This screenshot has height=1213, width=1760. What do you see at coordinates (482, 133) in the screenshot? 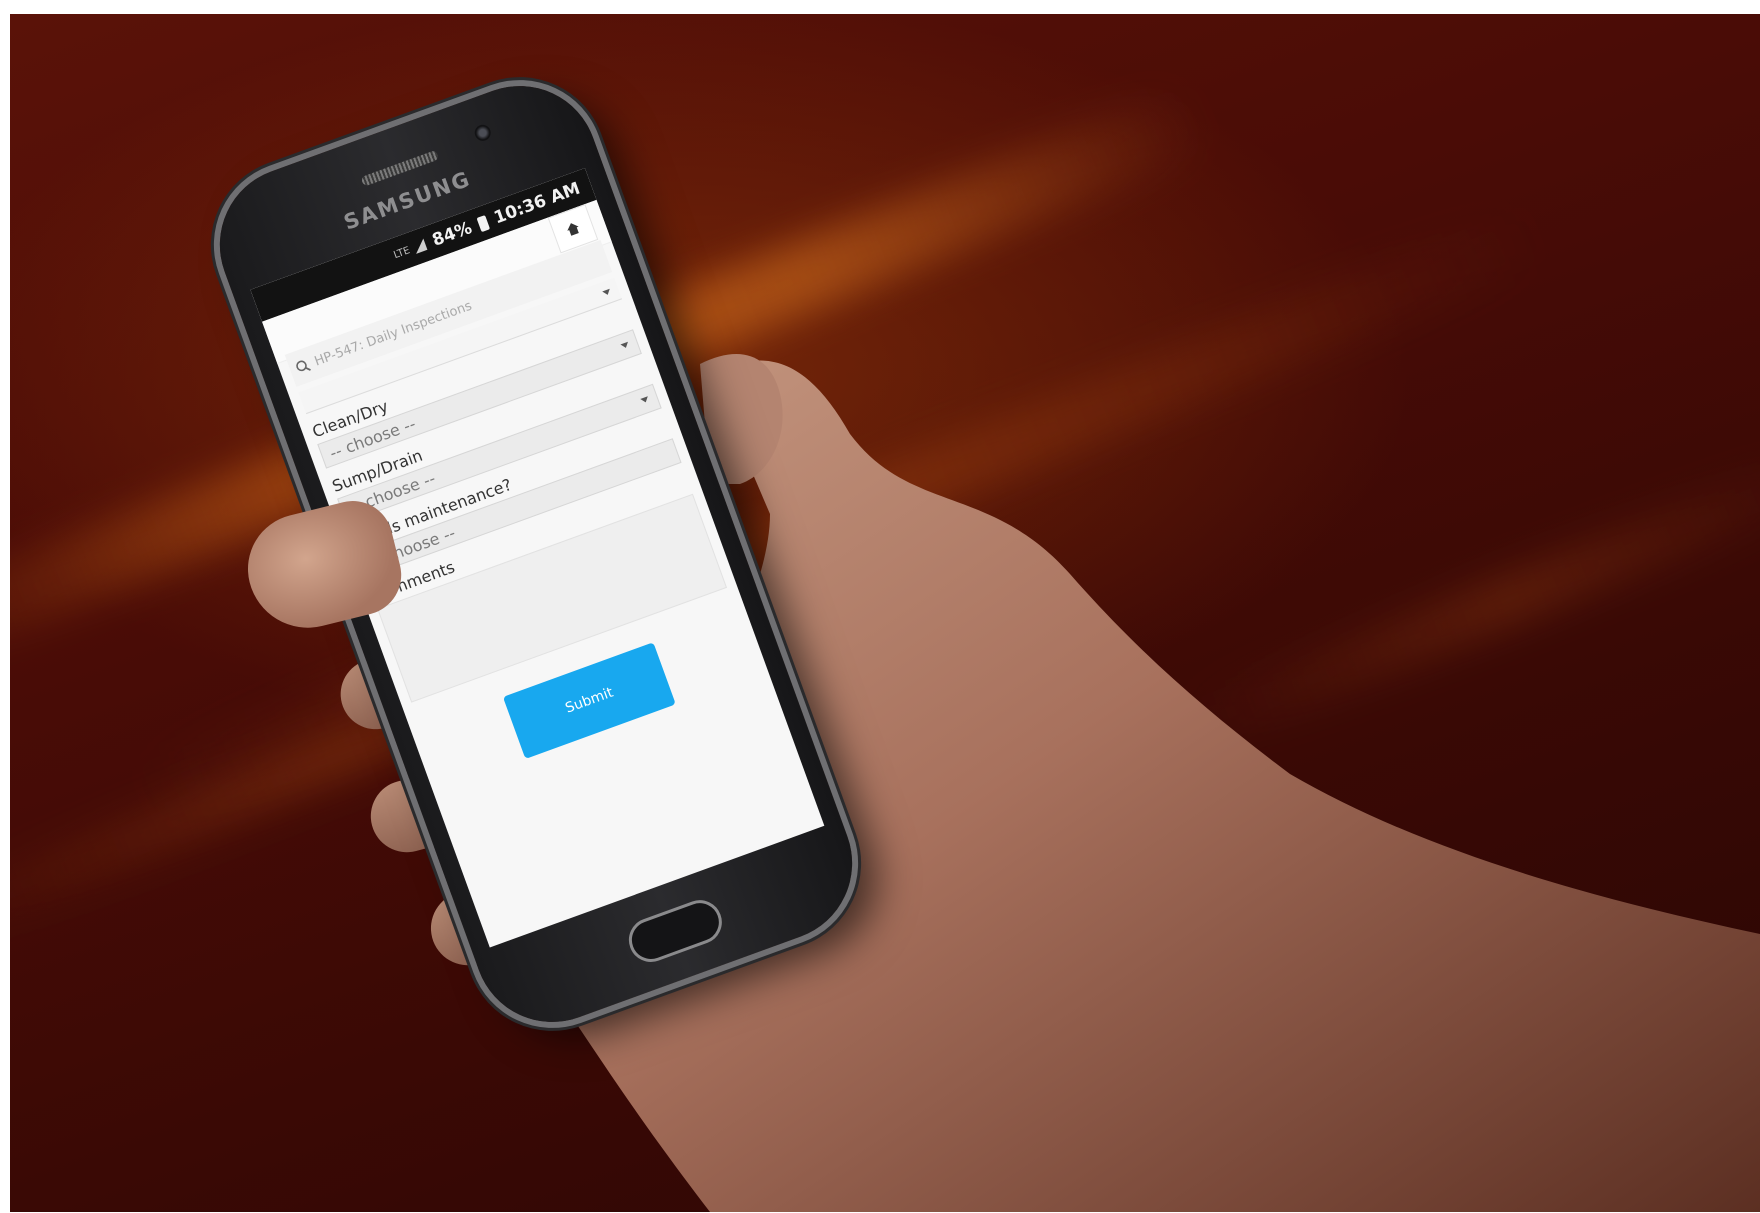
I see `front-camera` at bounding box center [482, 133].